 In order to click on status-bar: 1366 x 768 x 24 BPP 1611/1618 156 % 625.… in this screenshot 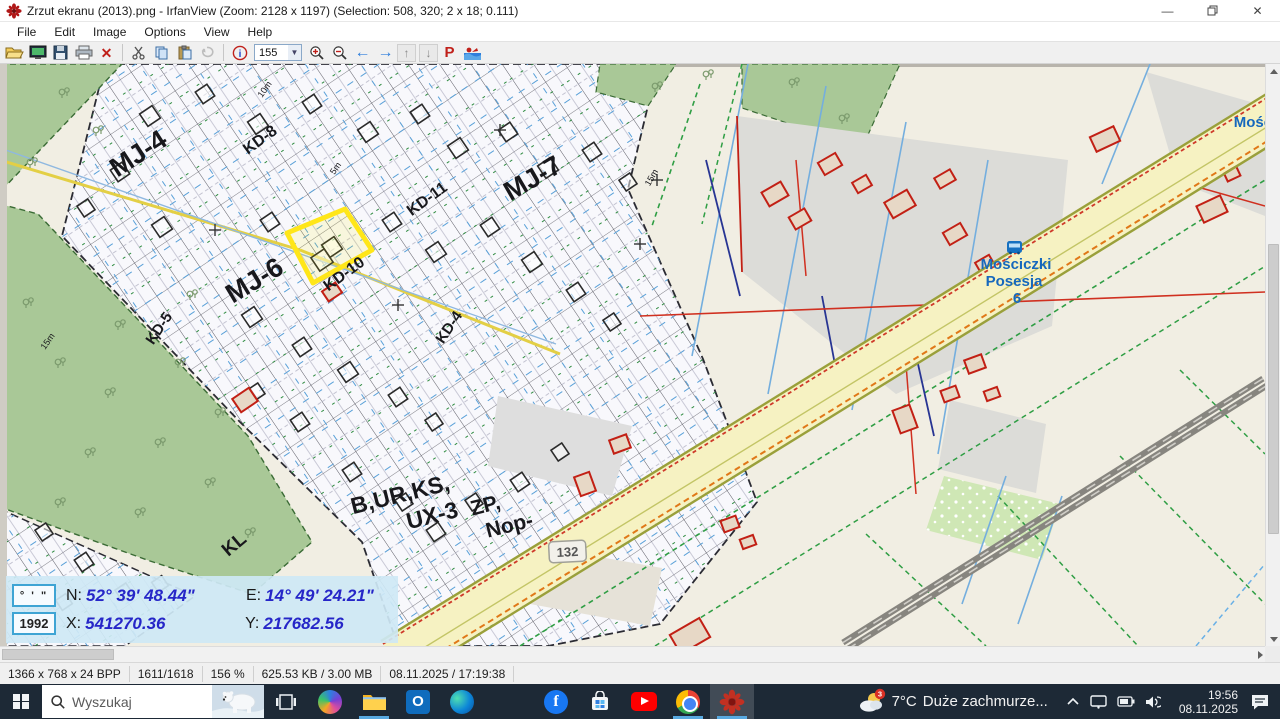, I will do `click(640, 673)`.